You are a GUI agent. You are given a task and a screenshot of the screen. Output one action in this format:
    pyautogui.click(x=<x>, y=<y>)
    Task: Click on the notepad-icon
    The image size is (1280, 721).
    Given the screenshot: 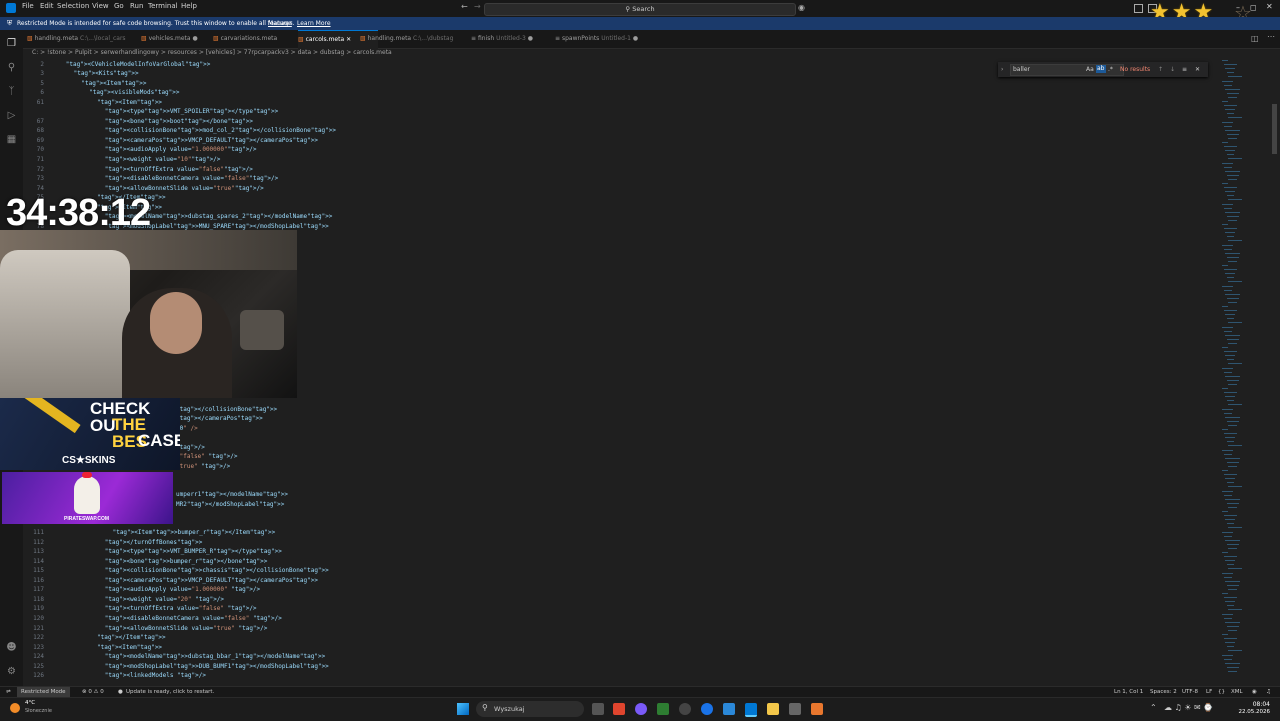 What is the action you would take?
    pyautogui.click(x=729, y=709)
    